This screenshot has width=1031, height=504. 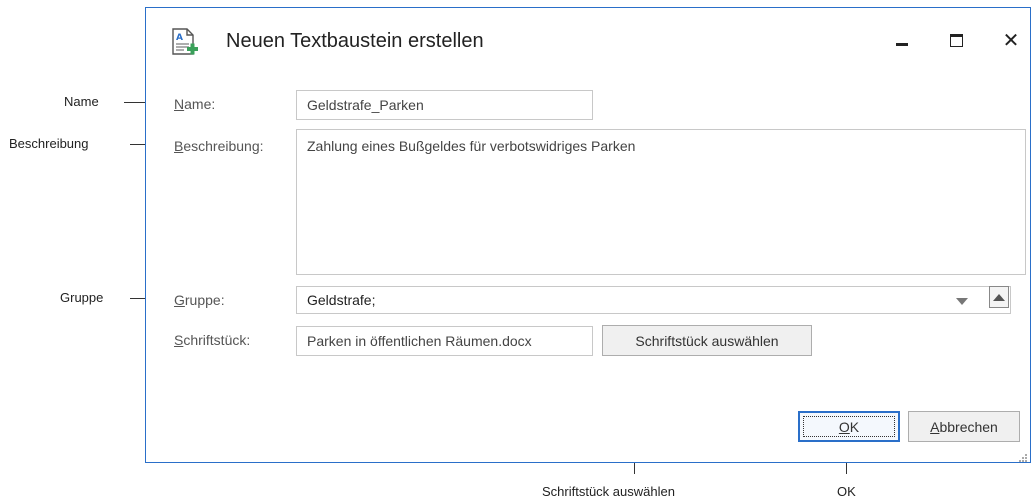 I want to click on svg-text: A, so click(x=179, y=38).